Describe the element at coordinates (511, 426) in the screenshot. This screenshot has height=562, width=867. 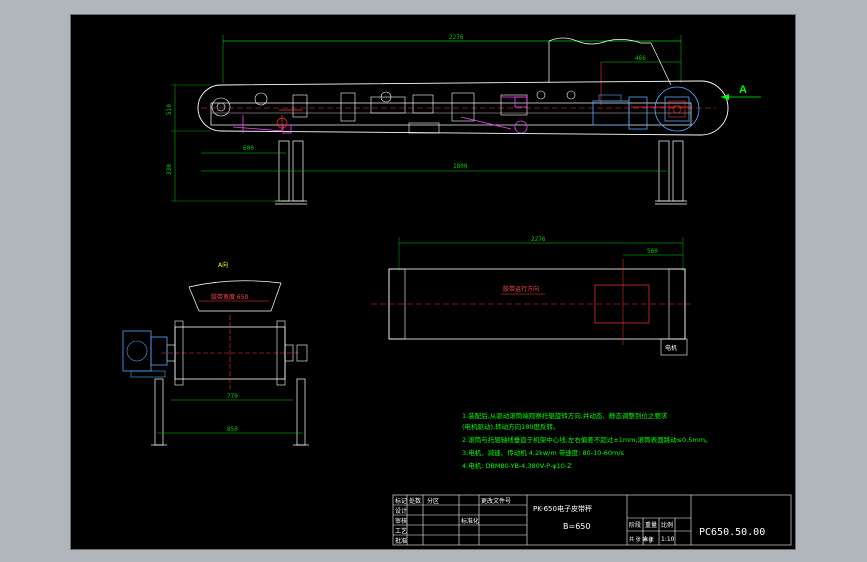
I see `note-2: (电机驱动),转动方向180度反转。` at that location.